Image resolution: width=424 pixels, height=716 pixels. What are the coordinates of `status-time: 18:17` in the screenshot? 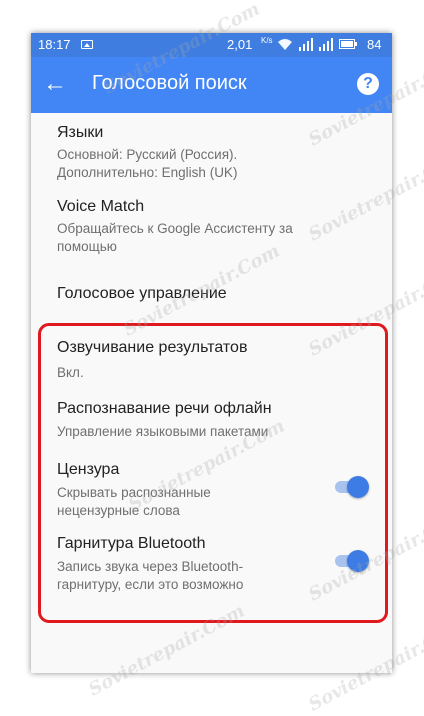 It's located at (54, 44).